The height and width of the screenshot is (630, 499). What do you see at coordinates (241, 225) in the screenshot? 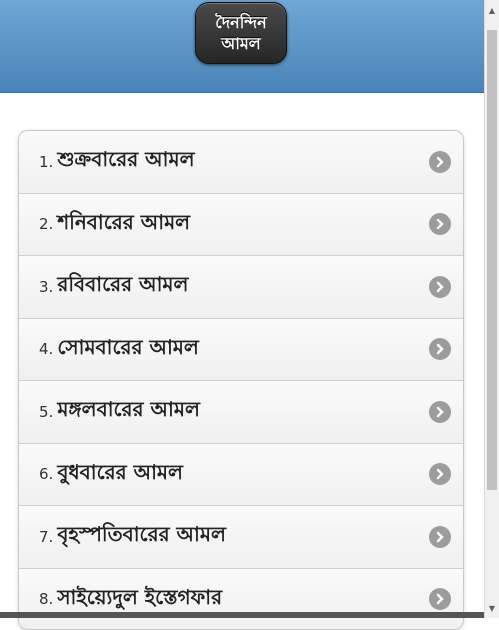
I see `list-item-saturday: 2. শনিবারের আমল` at bounding box center [241, 225].